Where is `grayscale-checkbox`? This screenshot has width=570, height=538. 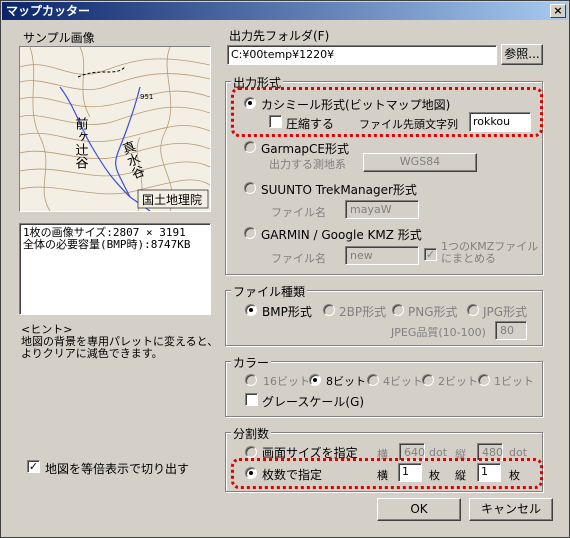 grayscale-checkbox is located at coordinates (251, 399).